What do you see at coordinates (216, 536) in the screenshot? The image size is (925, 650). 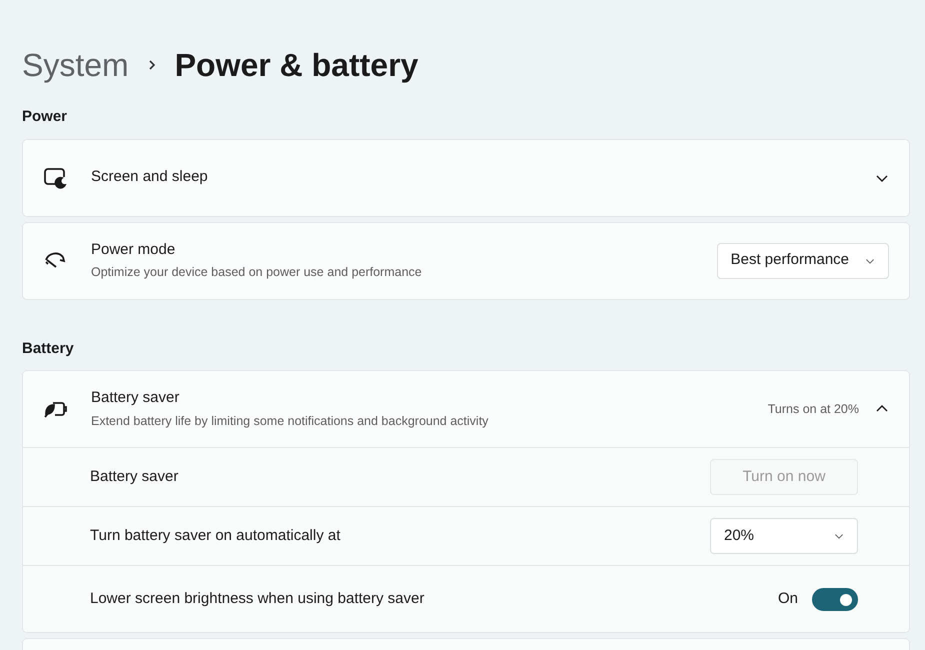 I see `setting-label: Turn battery saver on automatically at` at bounding box center [216, 536].